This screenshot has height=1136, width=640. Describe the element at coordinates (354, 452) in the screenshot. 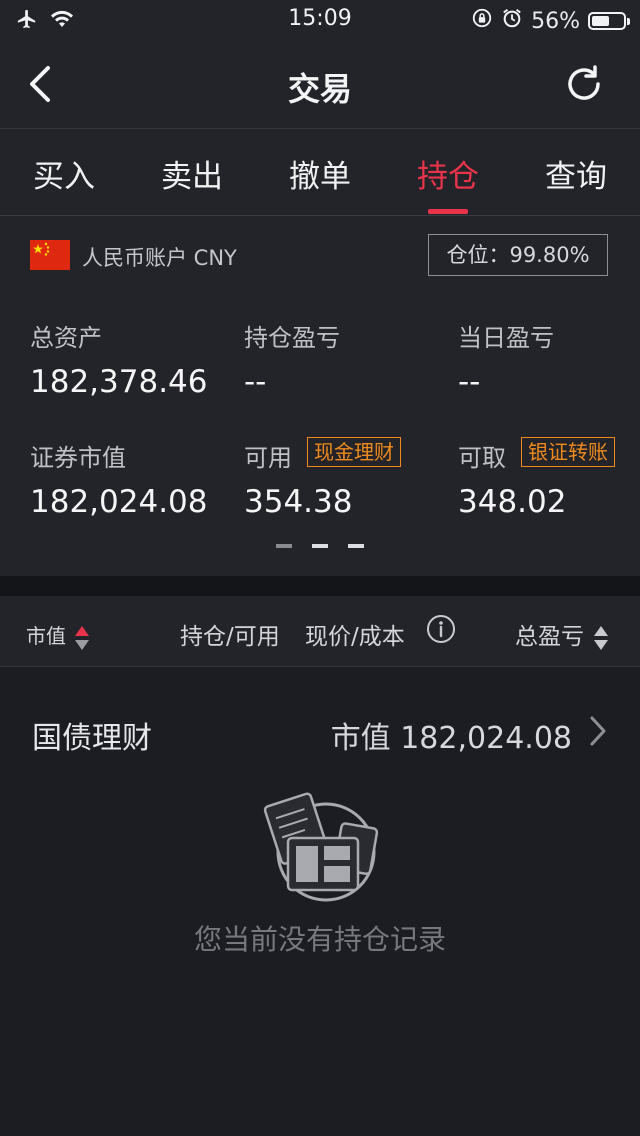

I see `cash-management-button: 现金理财` at that location.